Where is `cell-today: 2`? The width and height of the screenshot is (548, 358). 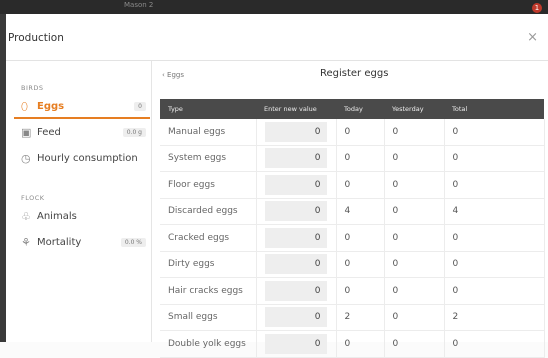
cell-today: 2 is located at coordinates (360, 317).